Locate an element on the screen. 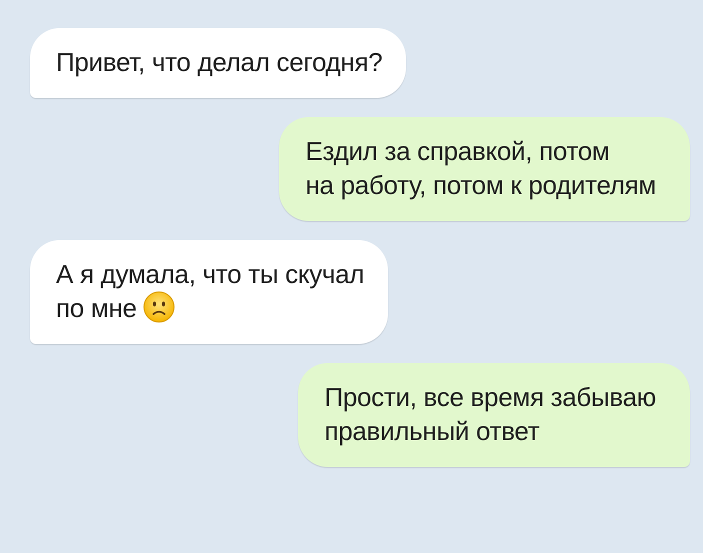 This screenshot has width=703, height=553. message-text: Прости, все время забываю правильный ответ is located at coordinates (490, 414).